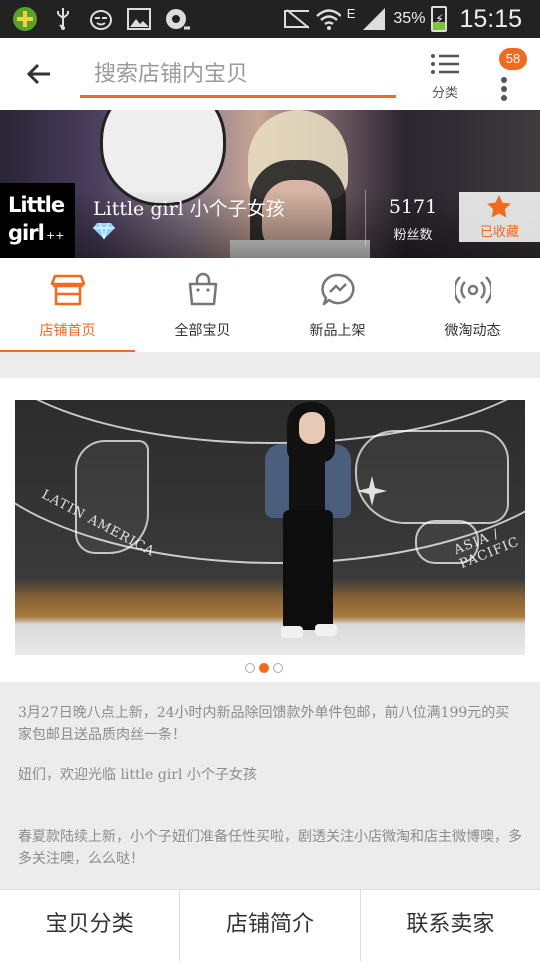 This screenshot has height=961, width=540. I want to click on shop-name: Little girl 小个子女孩, so click(189, 209).